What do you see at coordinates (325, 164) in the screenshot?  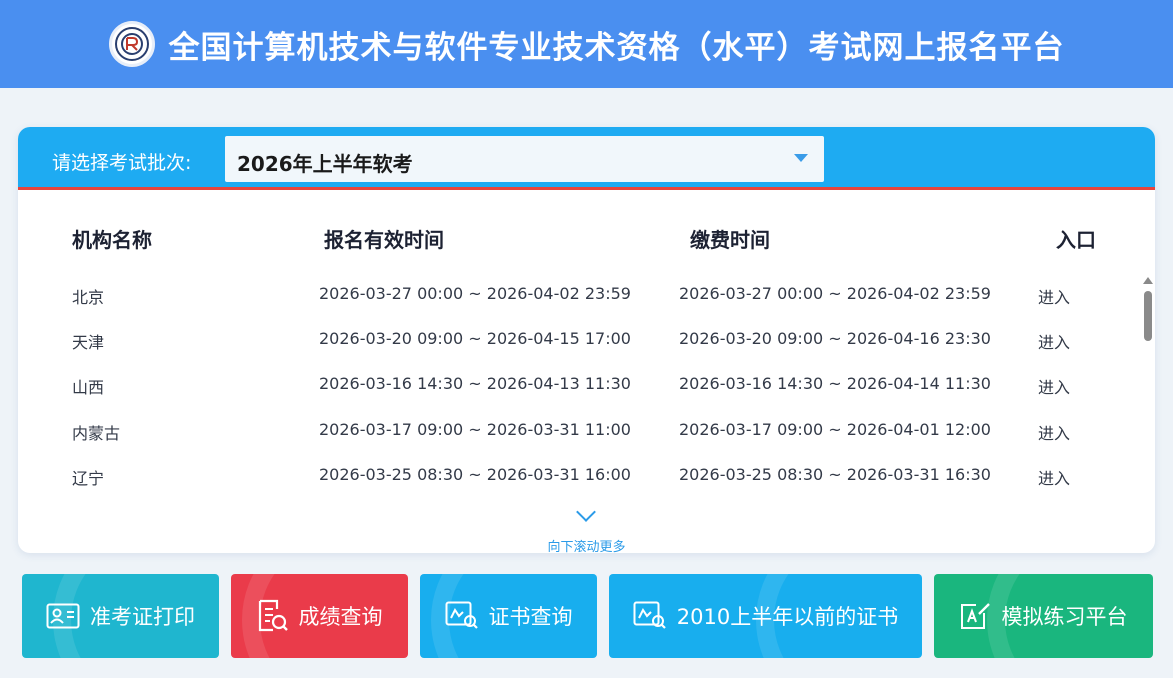 I see `exam-batch-value: 2026年上半年软考` at bounding box center [325, 164].